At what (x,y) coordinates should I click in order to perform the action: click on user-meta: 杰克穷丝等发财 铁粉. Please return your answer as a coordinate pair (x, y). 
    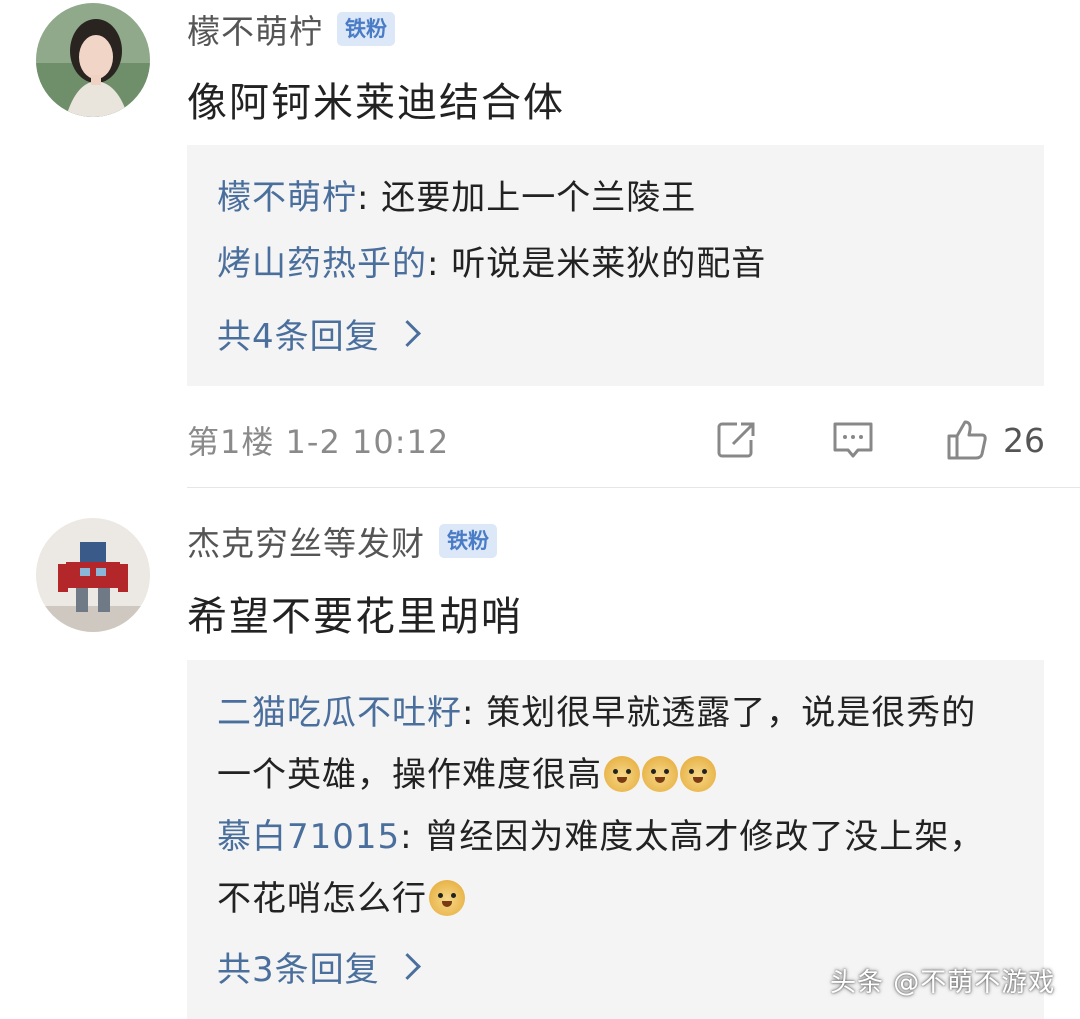
    Looking at the image, I should click on (342, 541).